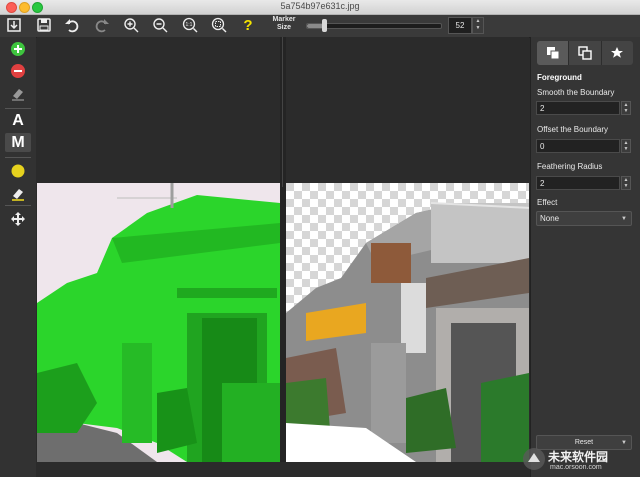 The width and height of the screenshot is (640, 477). I want to click on offset-label: Offset the Boundary, so click(573, 129).